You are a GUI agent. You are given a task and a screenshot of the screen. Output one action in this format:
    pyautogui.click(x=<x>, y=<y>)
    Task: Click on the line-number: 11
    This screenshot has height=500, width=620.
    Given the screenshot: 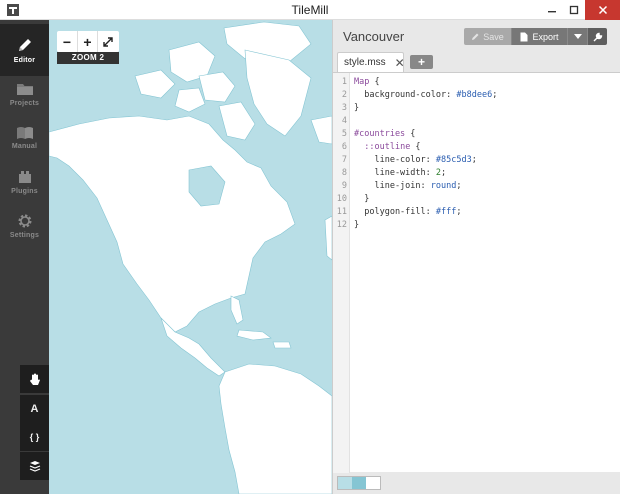 What is the action you would take?
    pyautogui.click(x=341, y=212)
    